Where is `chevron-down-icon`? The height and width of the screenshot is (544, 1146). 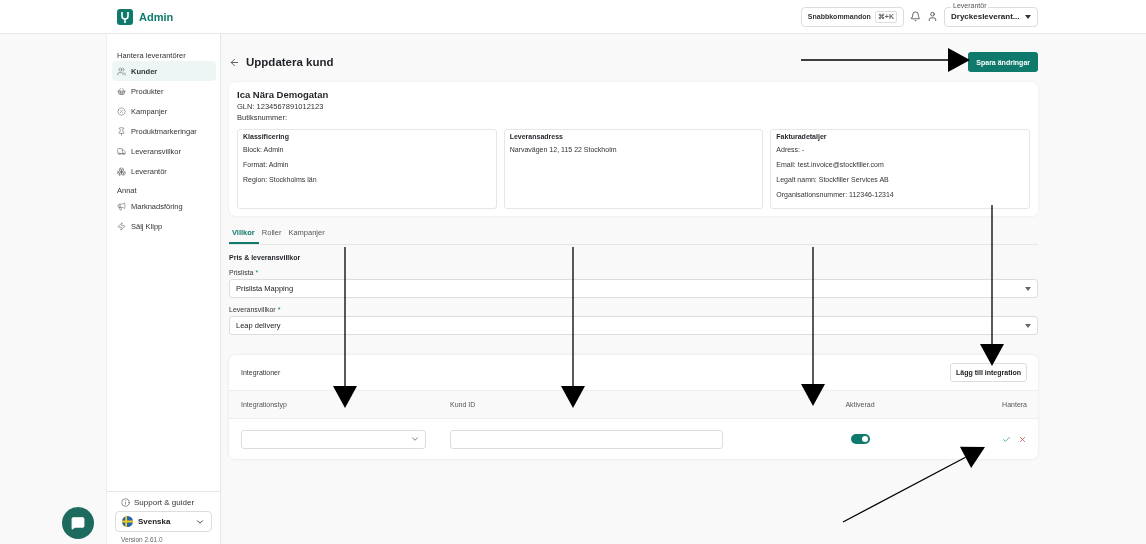
chevron-down-icon is located at coordinates (415, 439).